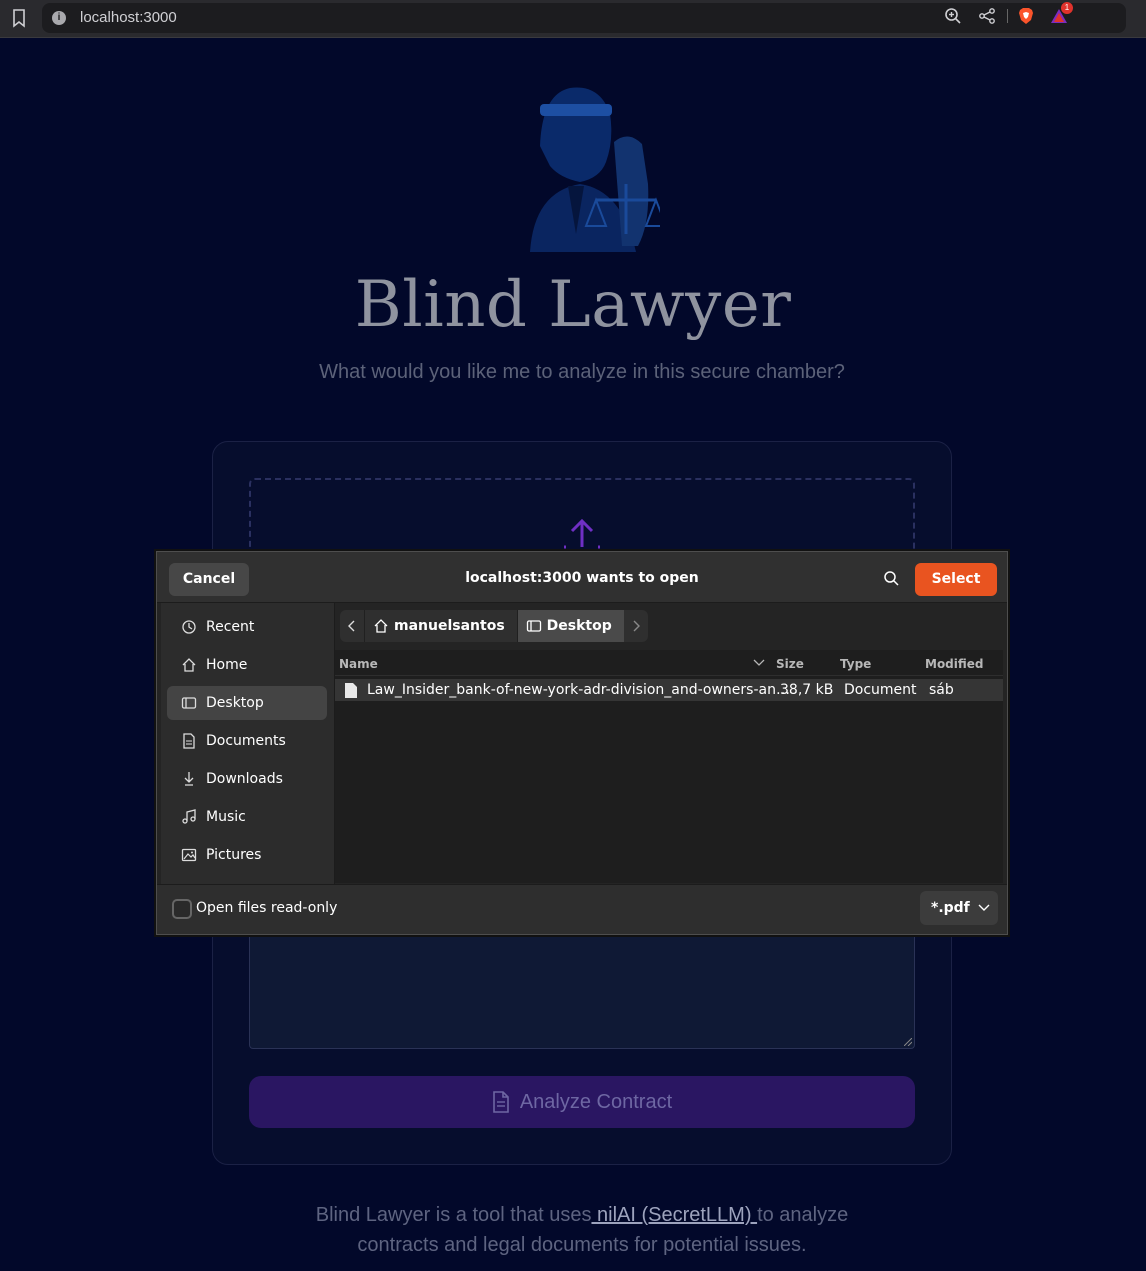 The image size is (1146, 1271). I want to click on path-bar: manuelsantos Desktop, so click(494, 626).